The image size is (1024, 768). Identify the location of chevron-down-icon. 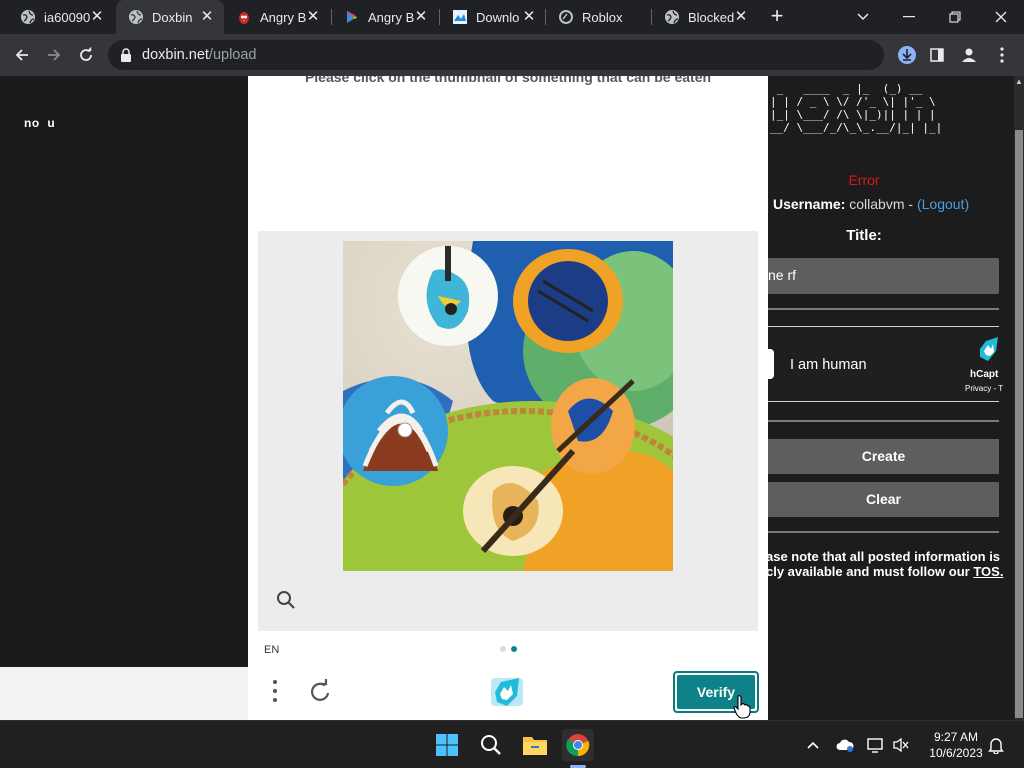
(863, 17).